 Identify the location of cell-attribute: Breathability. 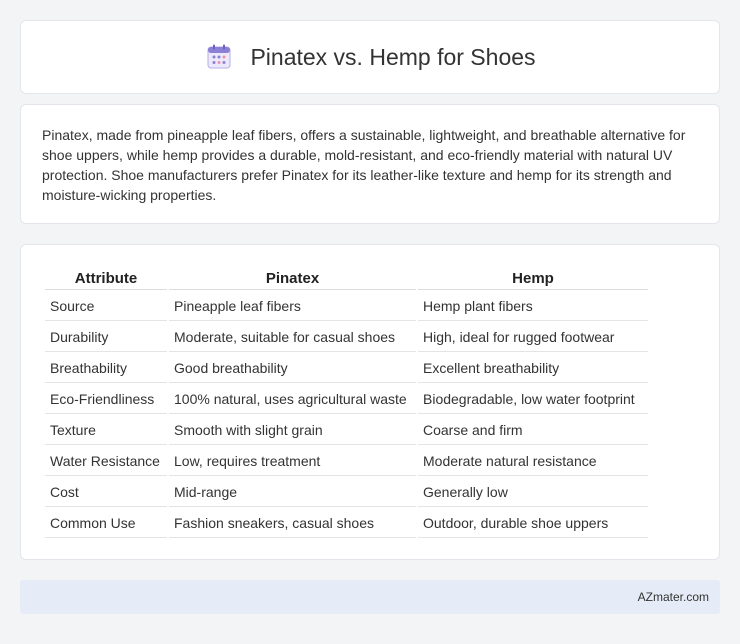
(106, 368).